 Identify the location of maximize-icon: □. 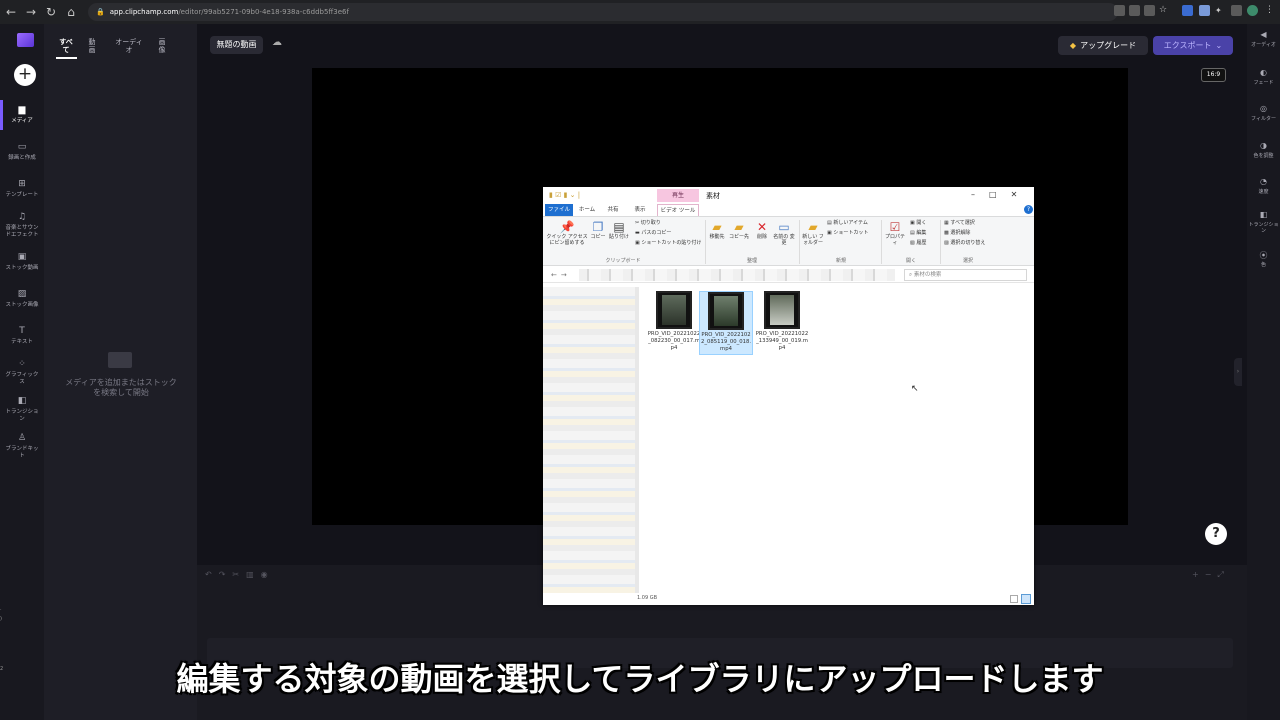
(1000, 194).